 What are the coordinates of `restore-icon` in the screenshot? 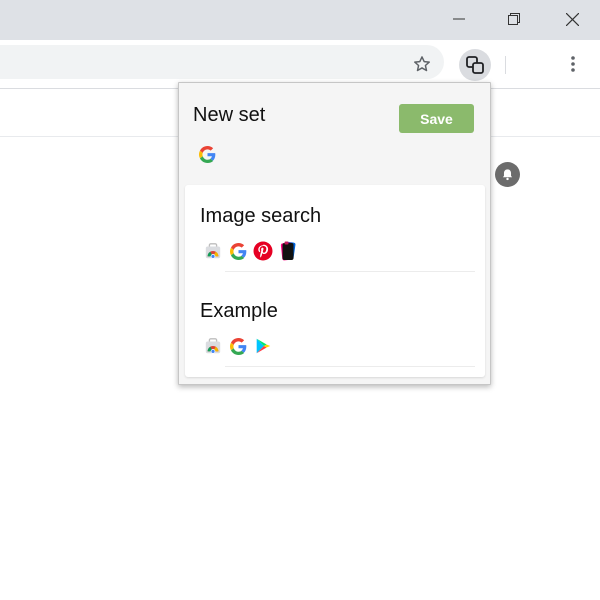 It's located at (514, 19).